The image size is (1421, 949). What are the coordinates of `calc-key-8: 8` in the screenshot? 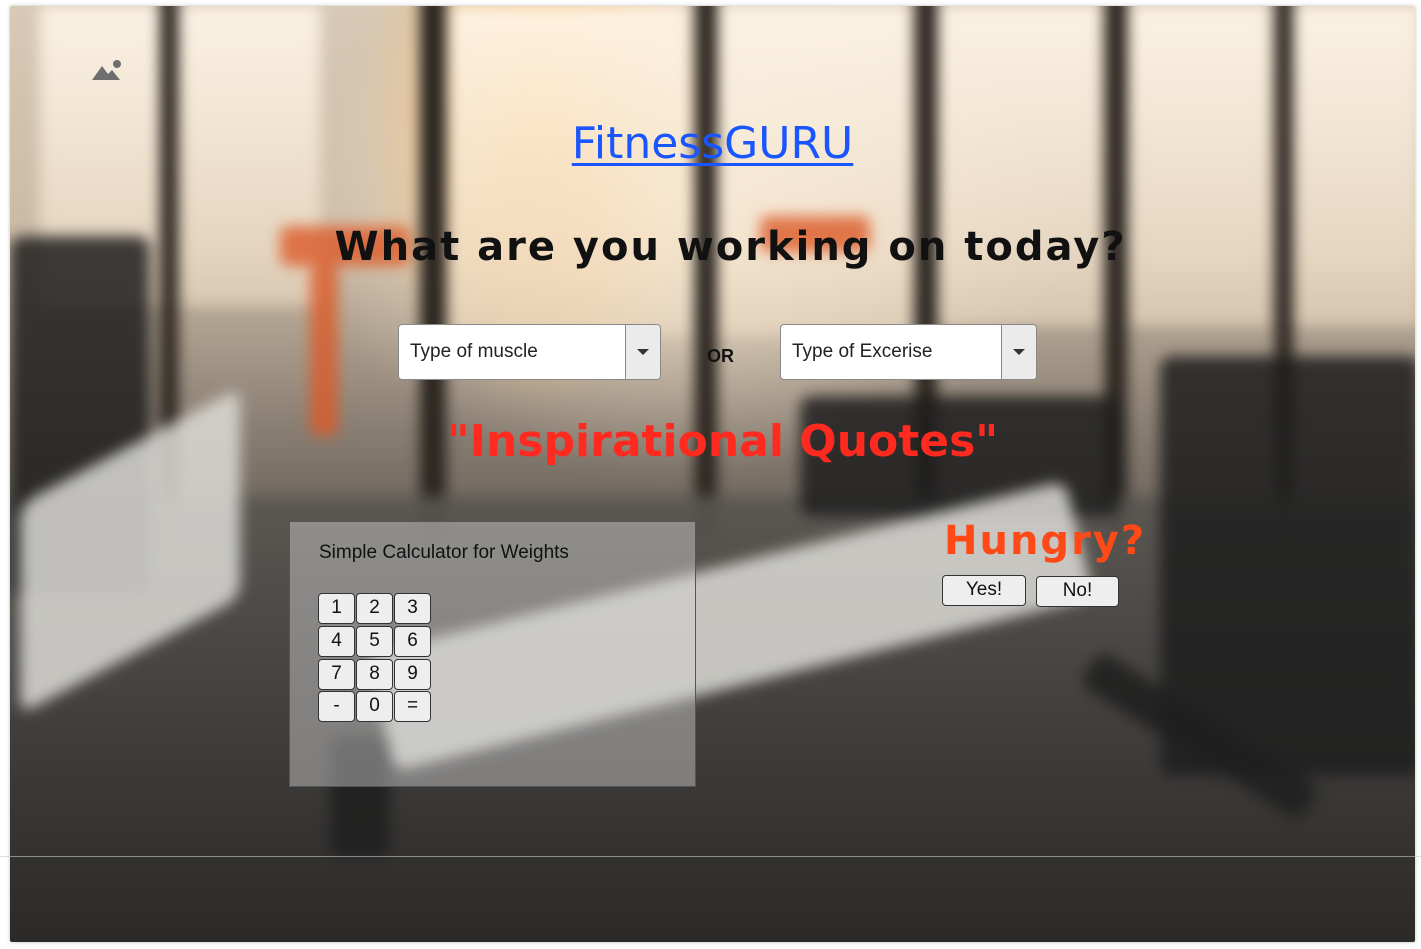 It's located at (374, 674).